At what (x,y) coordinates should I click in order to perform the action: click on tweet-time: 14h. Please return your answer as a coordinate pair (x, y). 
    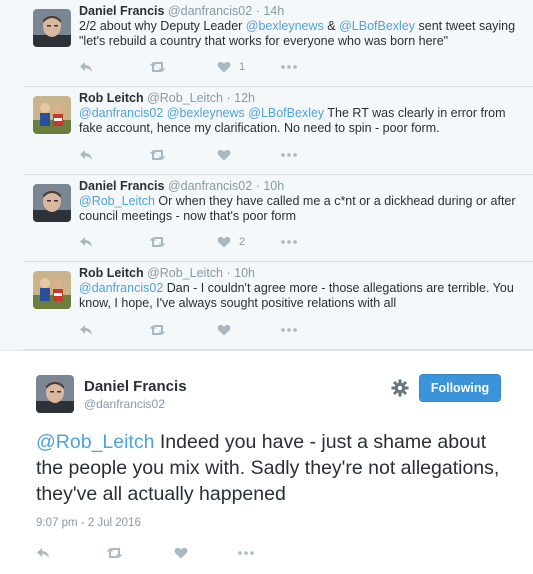
    Looking at the image, I should click on (273, 11).